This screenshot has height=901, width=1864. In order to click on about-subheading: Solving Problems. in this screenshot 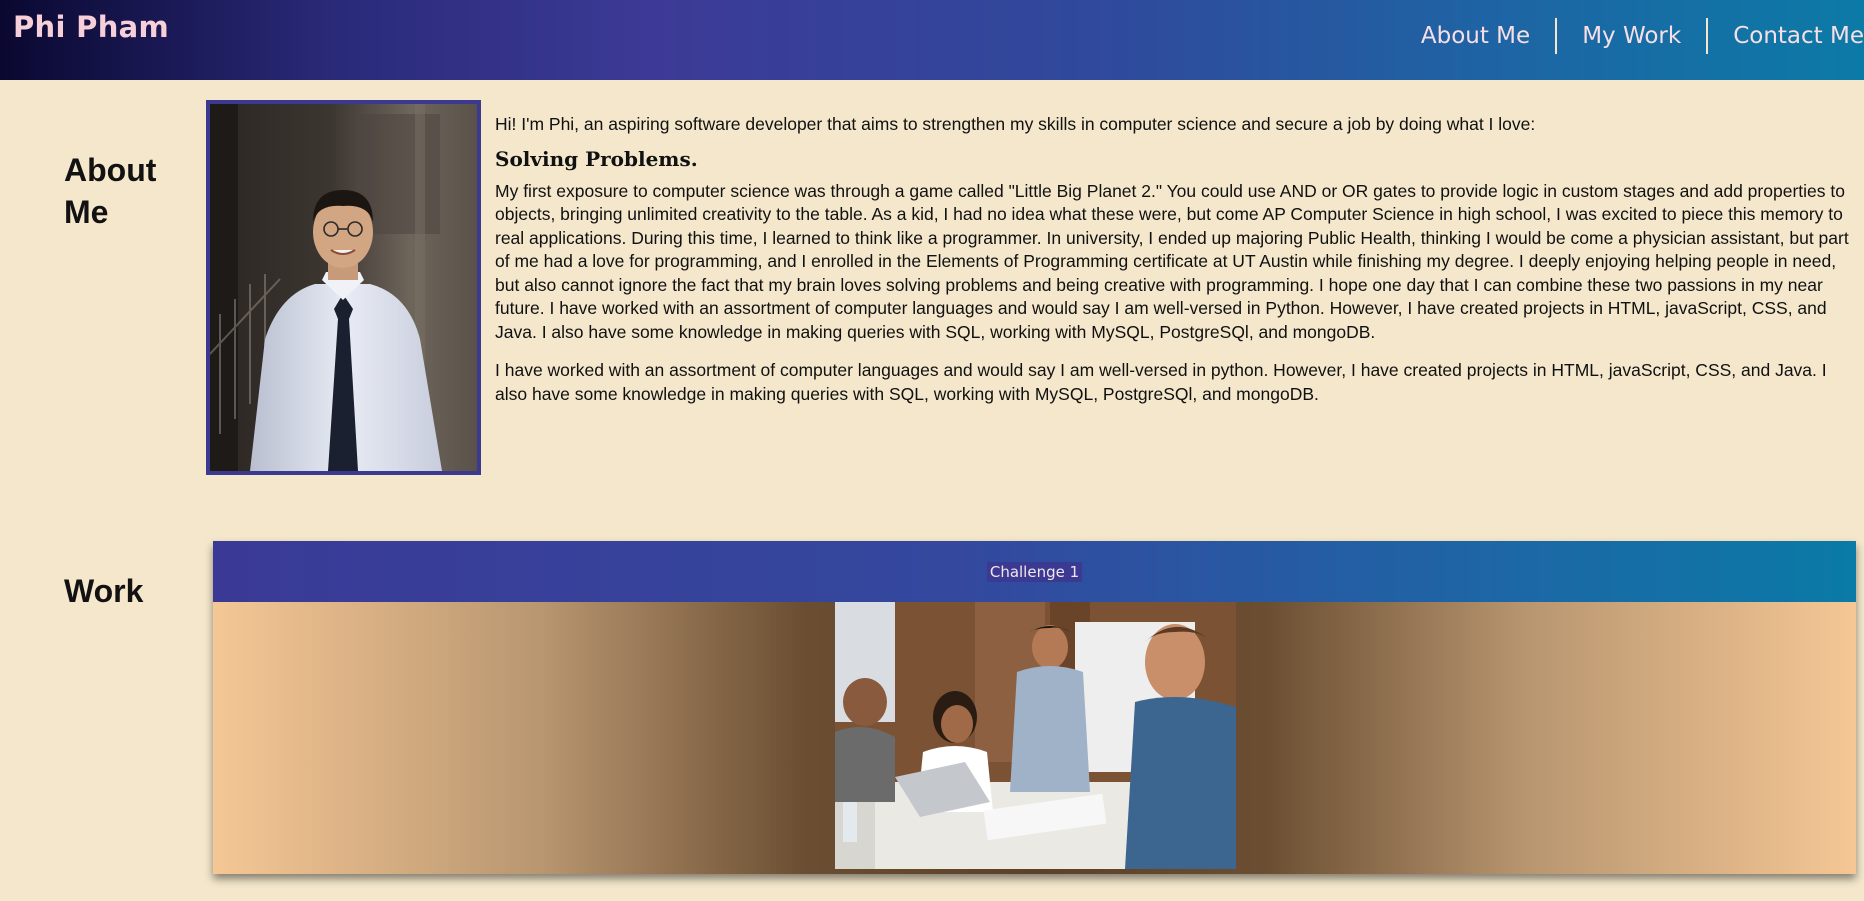, I will do `click(596, 158)`.